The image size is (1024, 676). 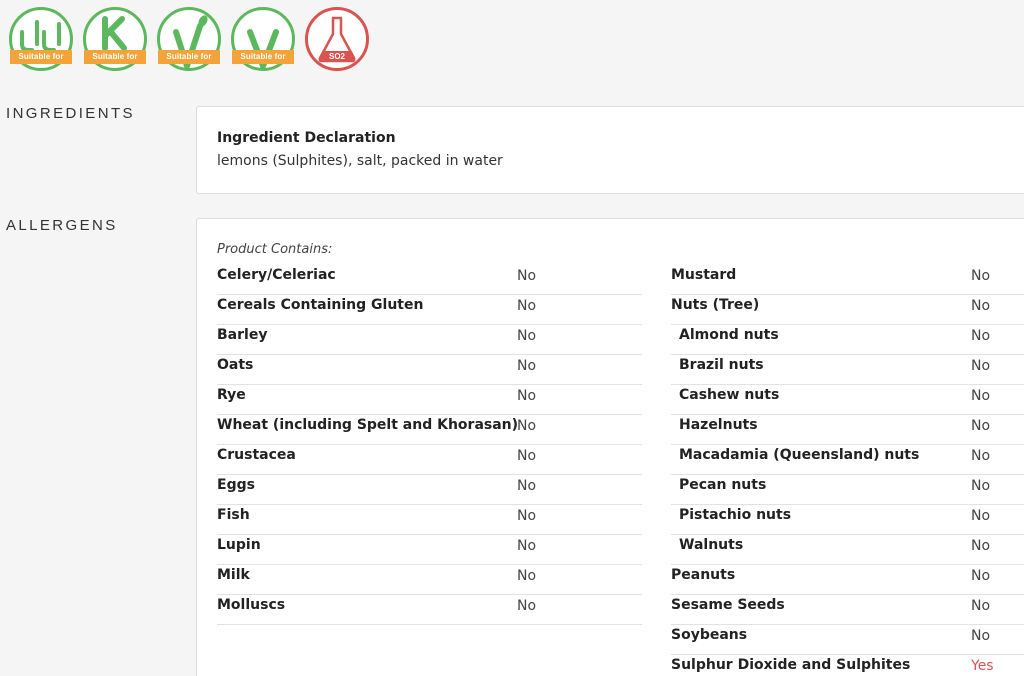 I want to click on allergen-row: Fish No, so click(x=429, y=520).